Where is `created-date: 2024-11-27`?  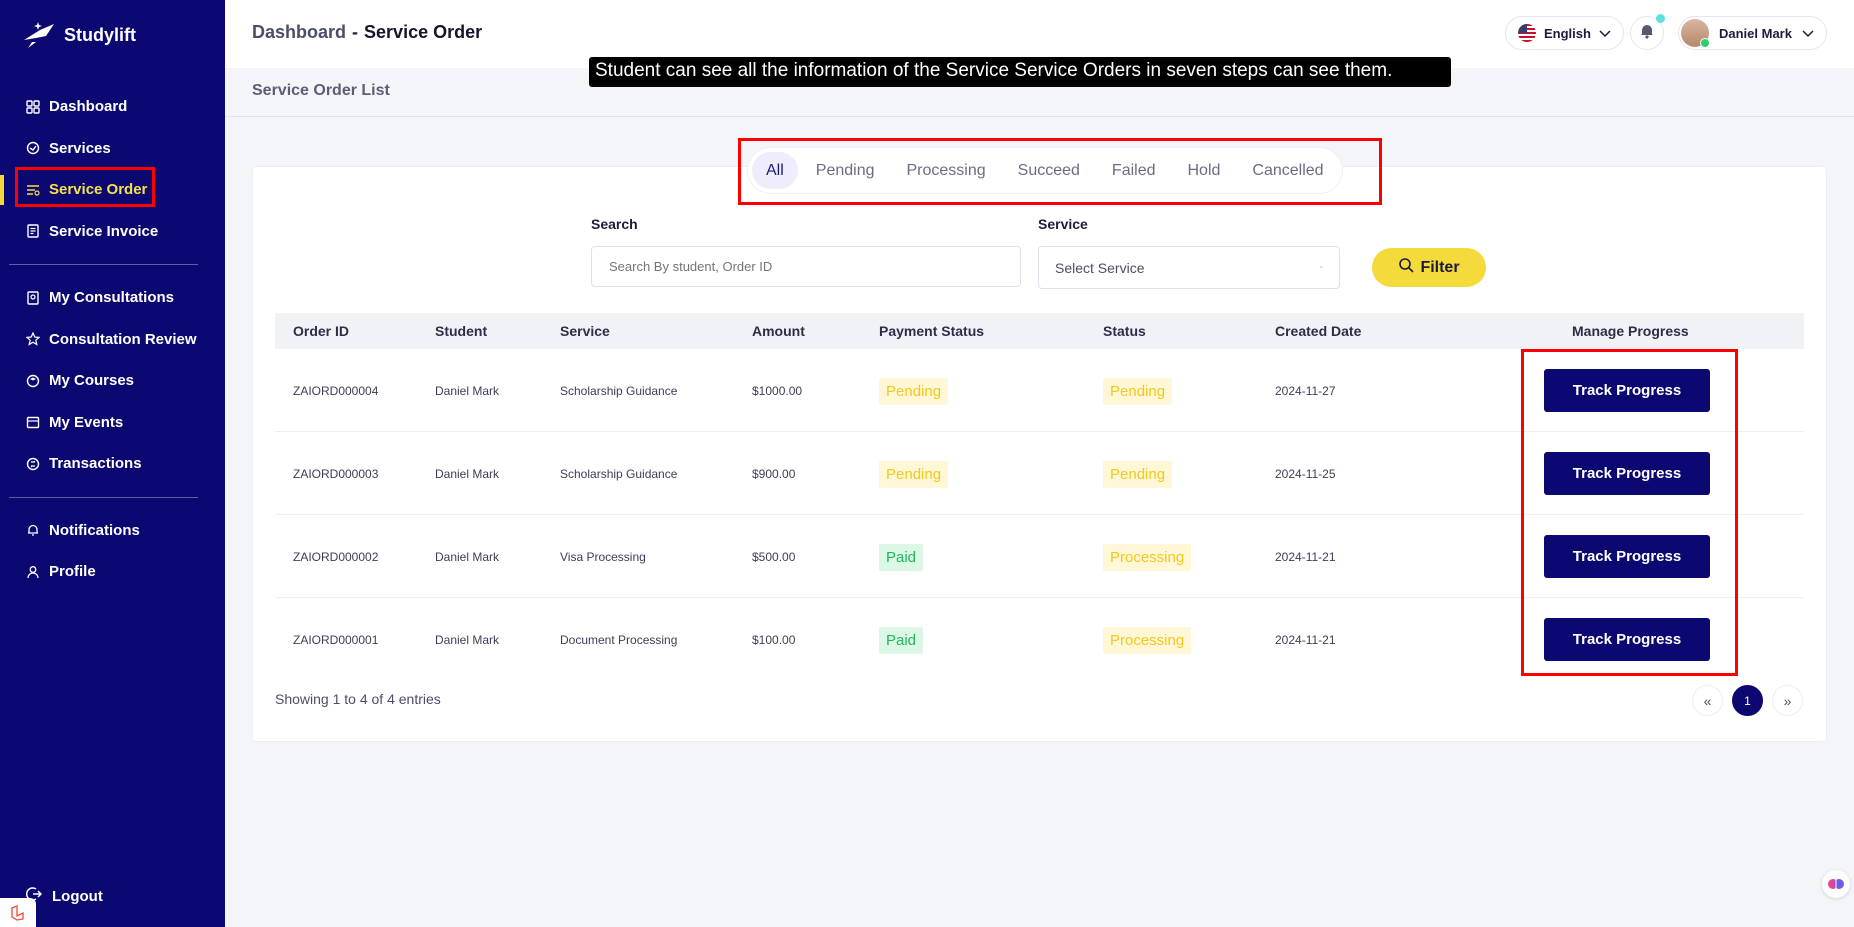 created-date: 2024-11-27 is located at coordinates (1305, 391).